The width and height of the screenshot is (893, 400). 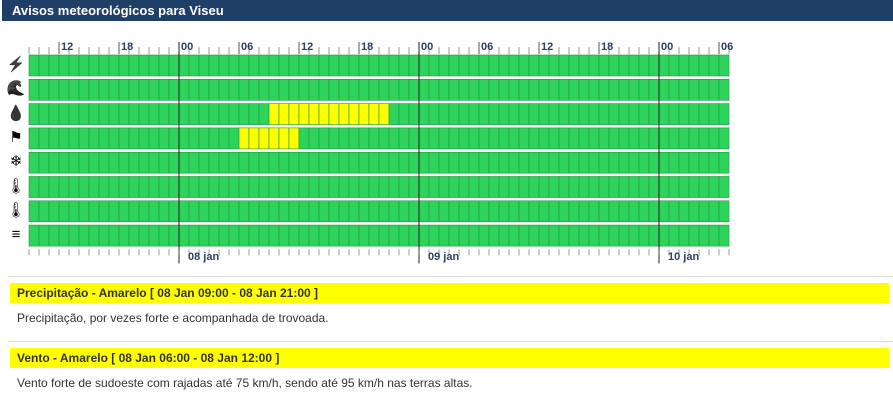 What do you see at coordinates (16, 113) in the screenshot?
I see `rain-drops-icon: 💧` at bounding box center [16, 113].